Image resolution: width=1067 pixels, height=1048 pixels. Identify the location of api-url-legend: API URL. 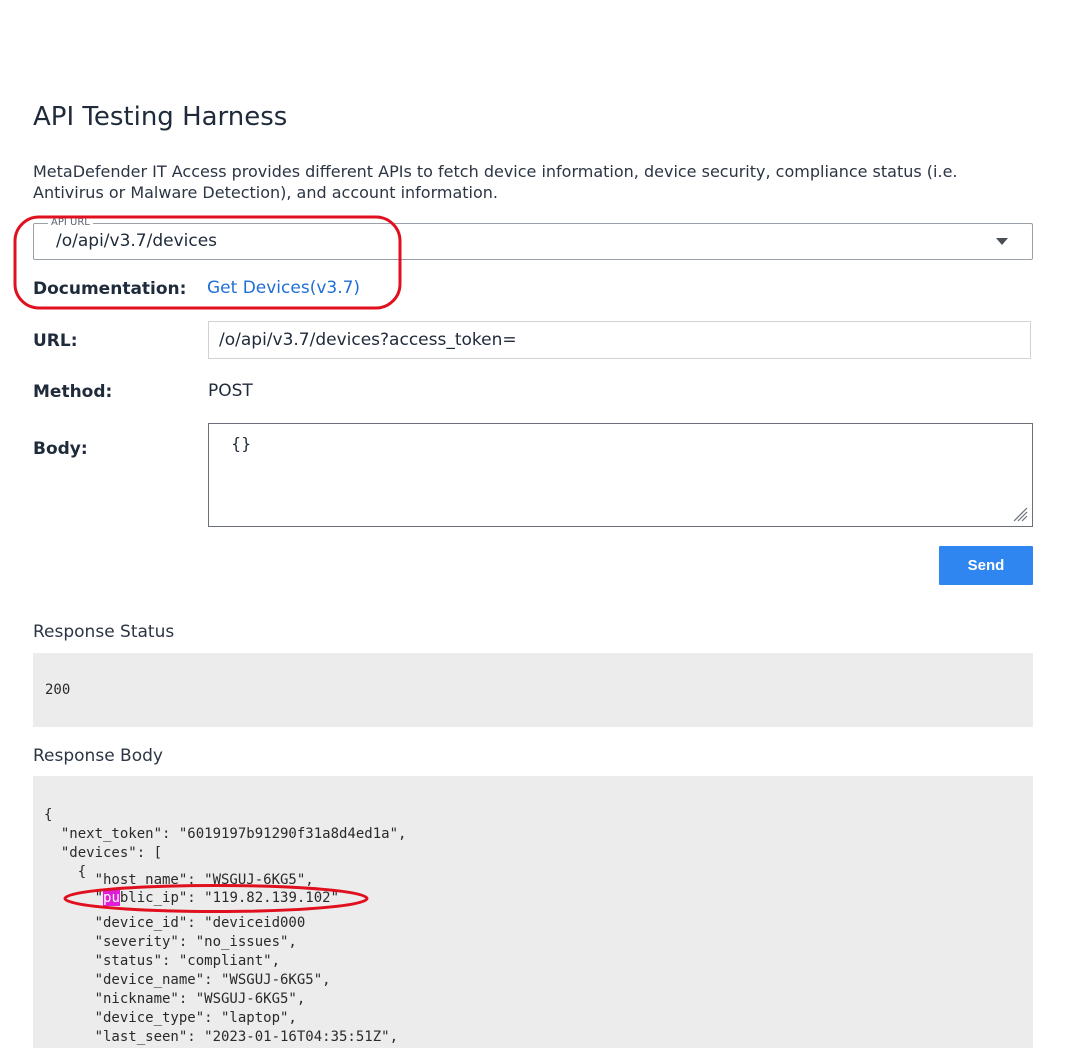
(70, 223).